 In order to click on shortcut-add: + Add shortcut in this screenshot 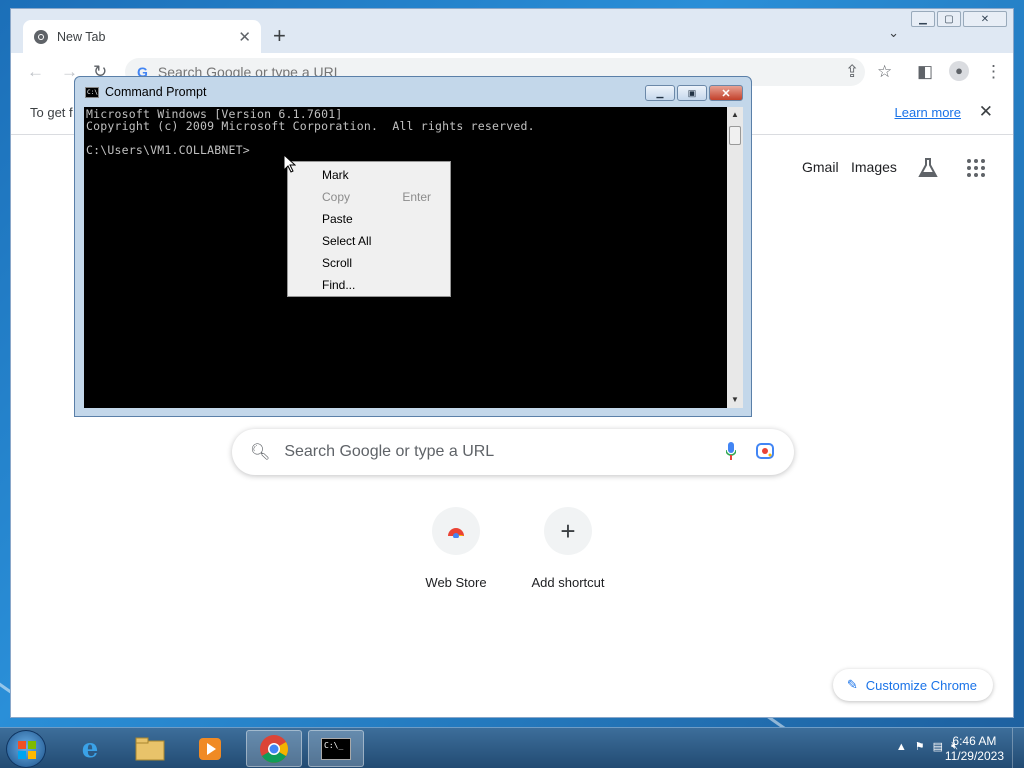, I will do `click(568, 548)`.